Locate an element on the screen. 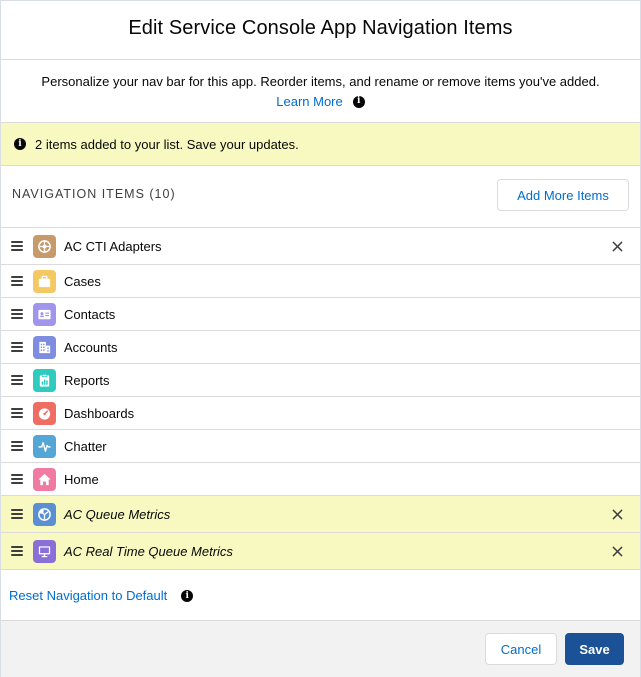 The width and height of the screenshot is (641, 677). navigation-item-row: Accounts is located at coordinates (320, 347).